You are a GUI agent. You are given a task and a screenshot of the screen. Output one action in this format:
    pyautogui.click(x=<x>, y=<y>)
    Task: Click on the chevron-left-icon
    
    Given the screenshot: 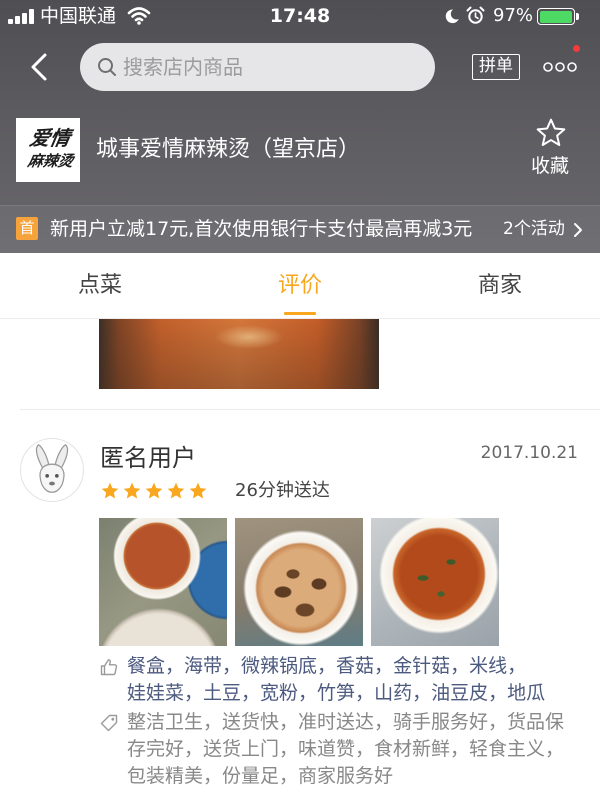 What is the action you would take?
    pyautogui.click(x=39, y=67)
    